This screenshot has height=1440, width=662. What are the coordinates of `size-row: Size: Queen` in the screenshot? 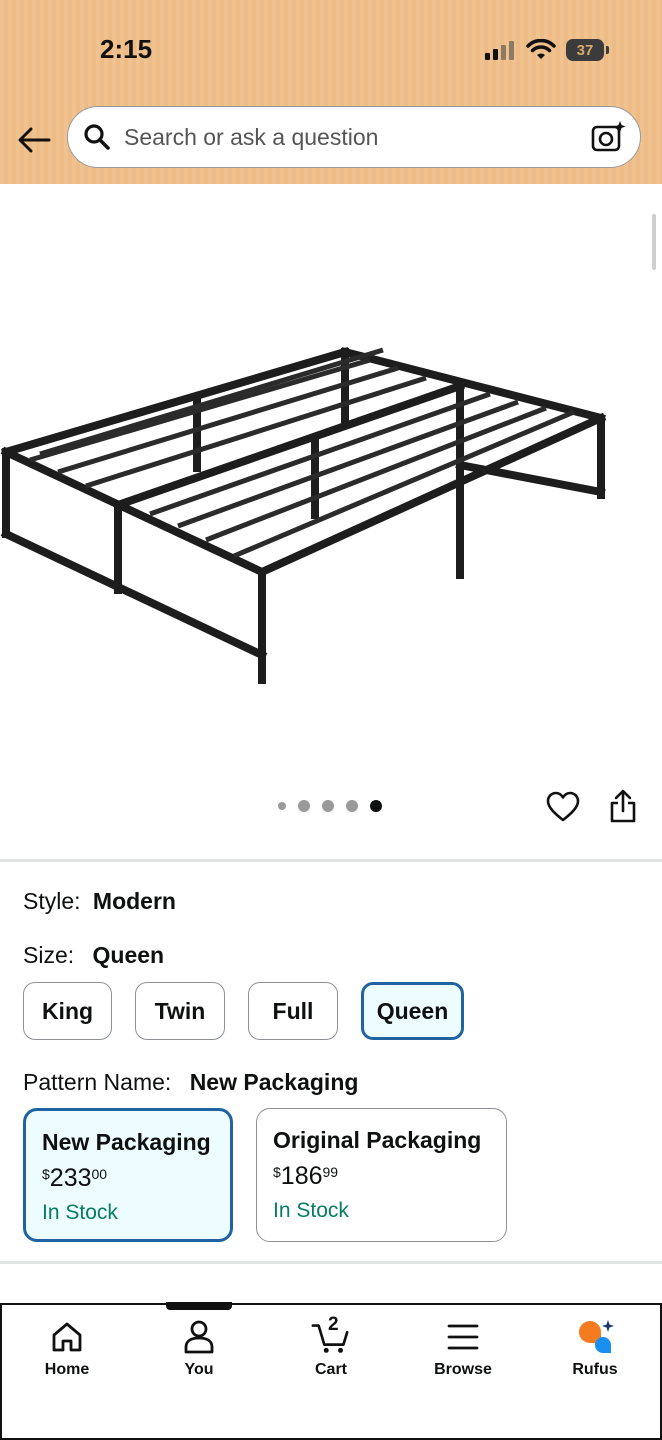 It's located at (93, 955).